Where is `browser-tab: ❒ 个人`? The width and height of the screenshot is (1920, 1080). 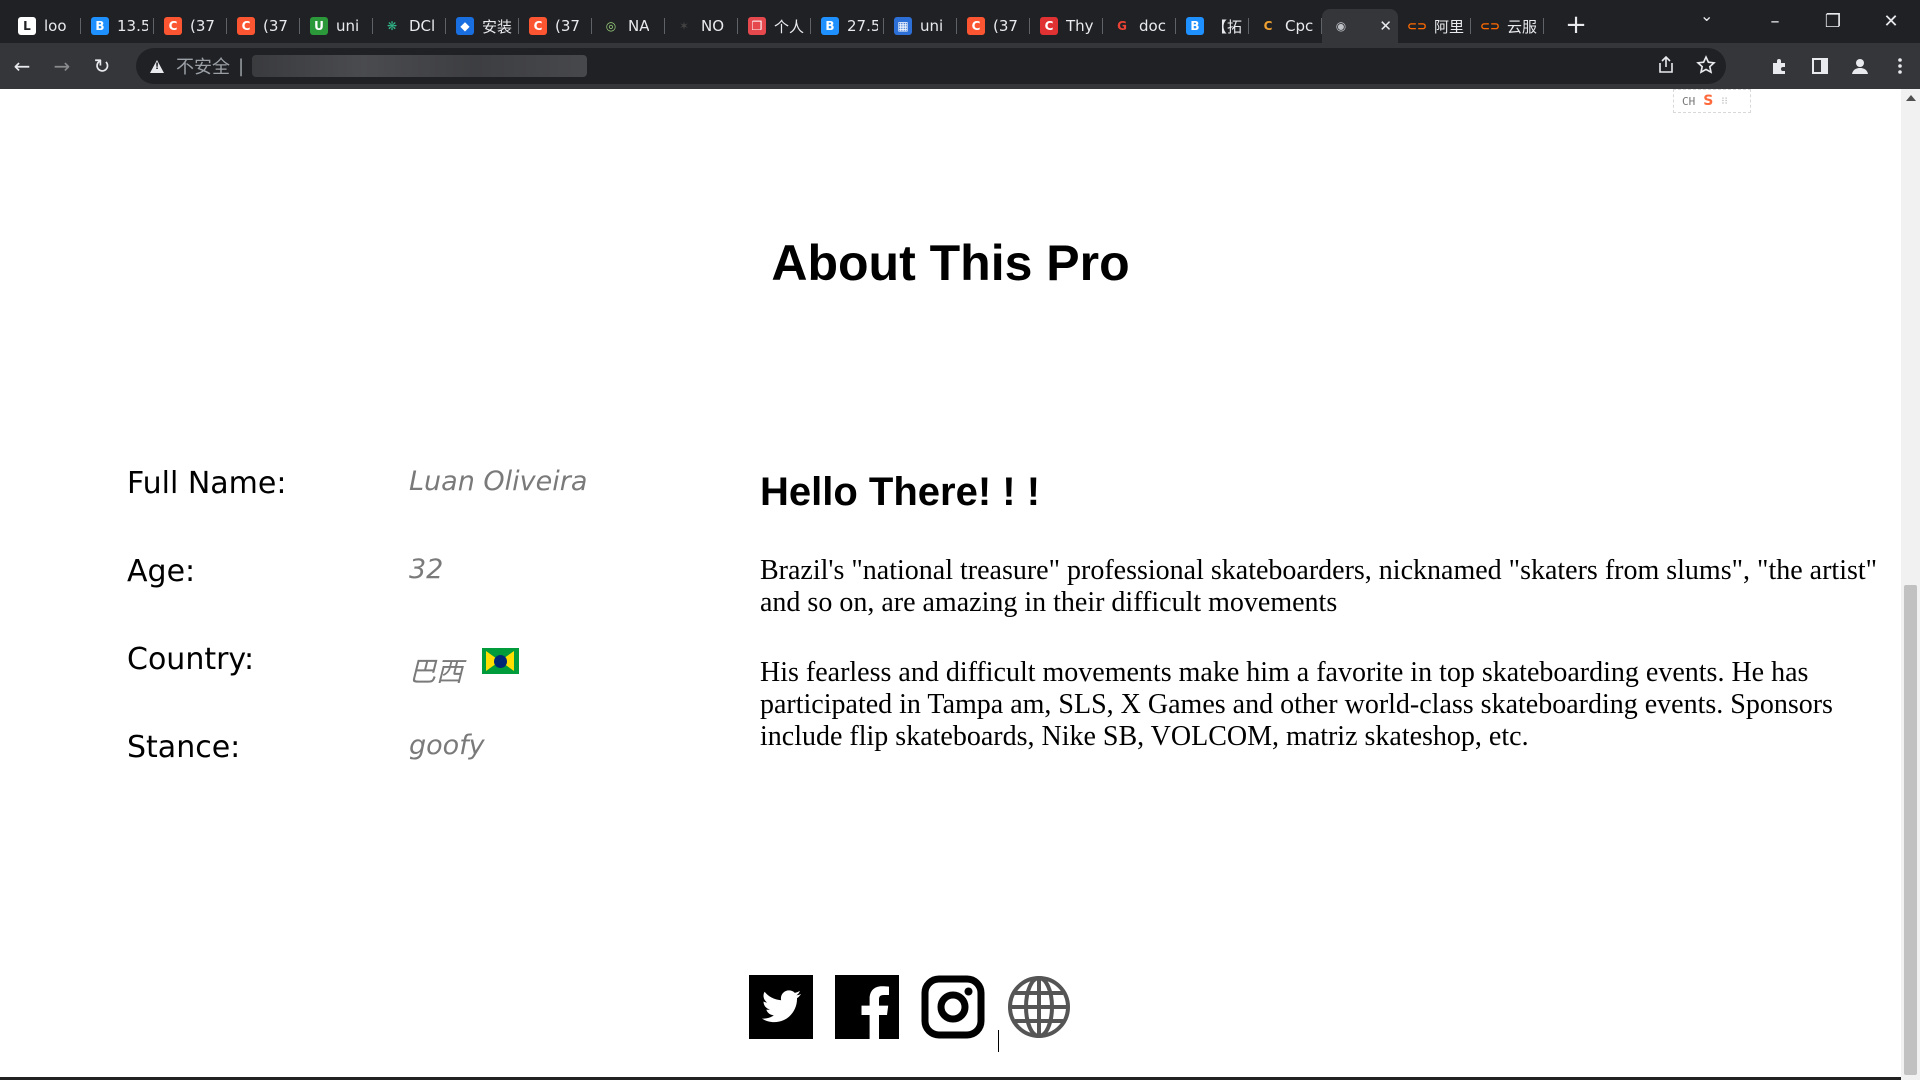 browser-tab: ❒ 个人 is located at coordinates (774, 26).